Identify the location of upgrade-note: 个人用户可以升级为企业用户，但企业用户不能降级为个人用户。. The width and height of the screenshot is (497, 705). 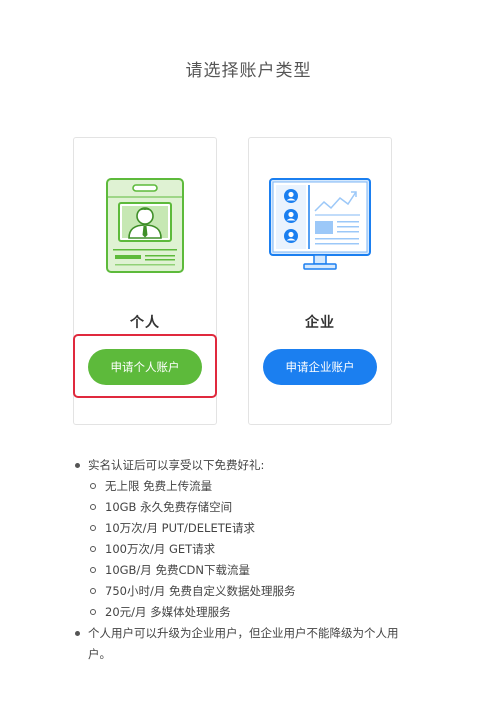
(237, 644).